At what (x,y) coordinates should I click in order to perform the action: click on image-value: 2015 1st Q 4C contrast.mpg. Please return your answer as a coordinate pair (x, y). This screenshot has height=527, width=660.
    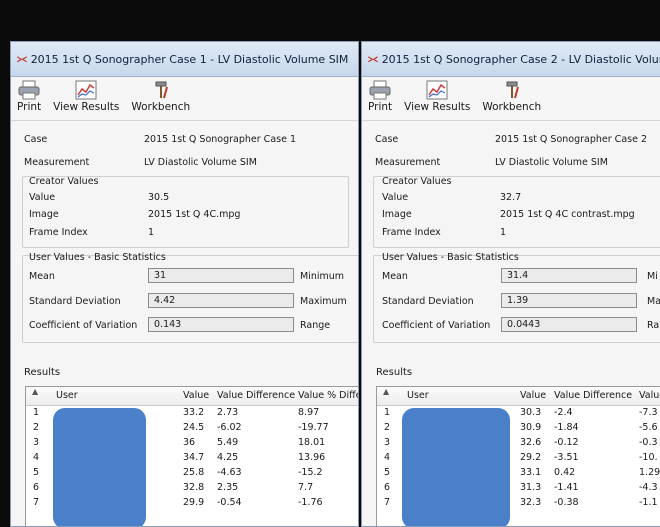
    Looking at the image, I should click on (567, 214).